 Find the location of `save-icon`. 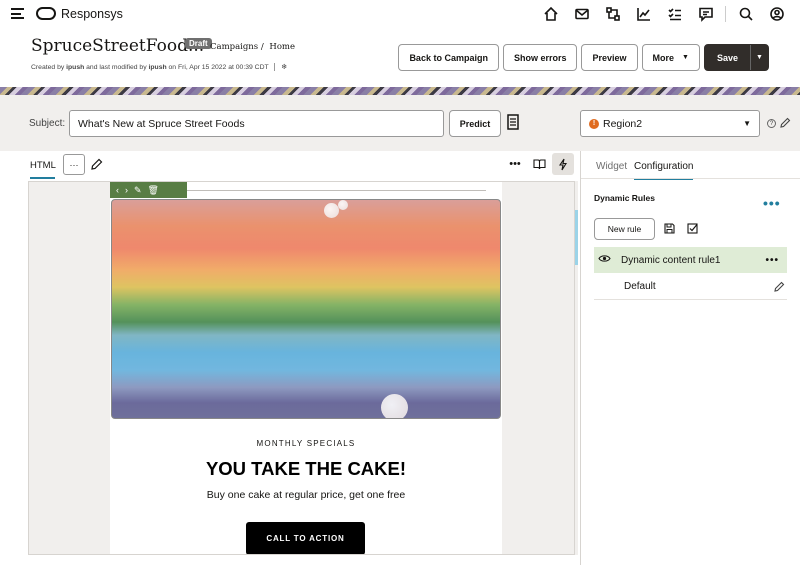

save-icon is located at coordinates (669, 228).